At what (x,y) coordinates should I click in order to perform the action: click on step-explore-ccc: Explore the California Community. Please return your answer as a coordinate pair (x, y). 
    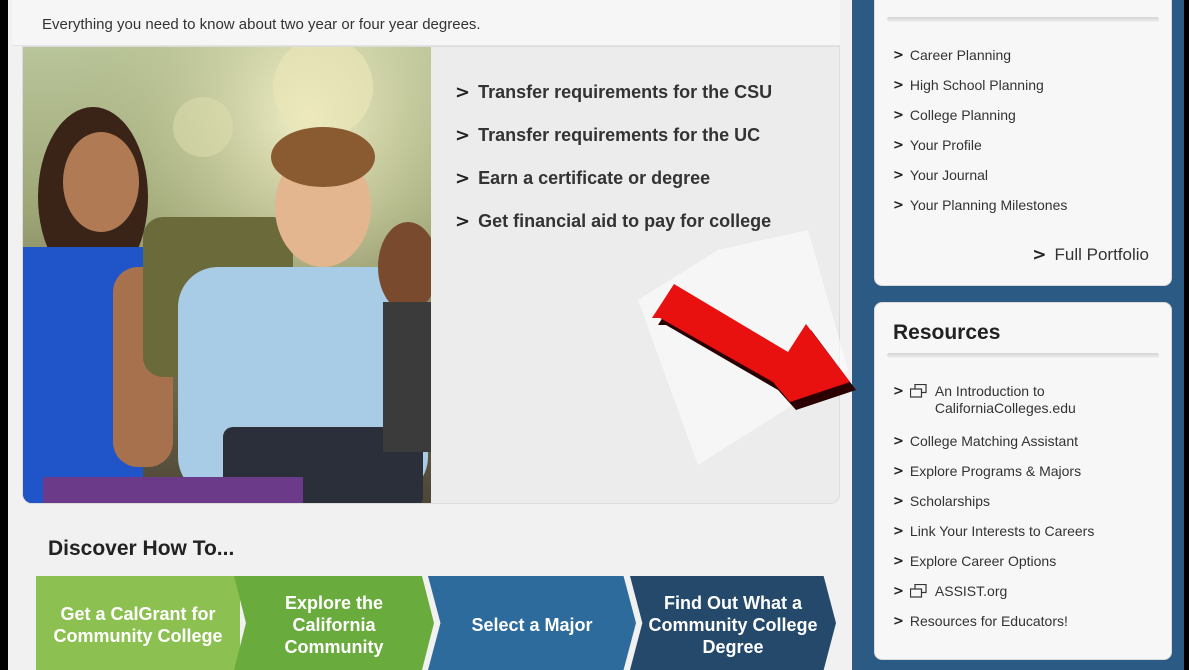
    Looking at the image, I should click on (334, 623).